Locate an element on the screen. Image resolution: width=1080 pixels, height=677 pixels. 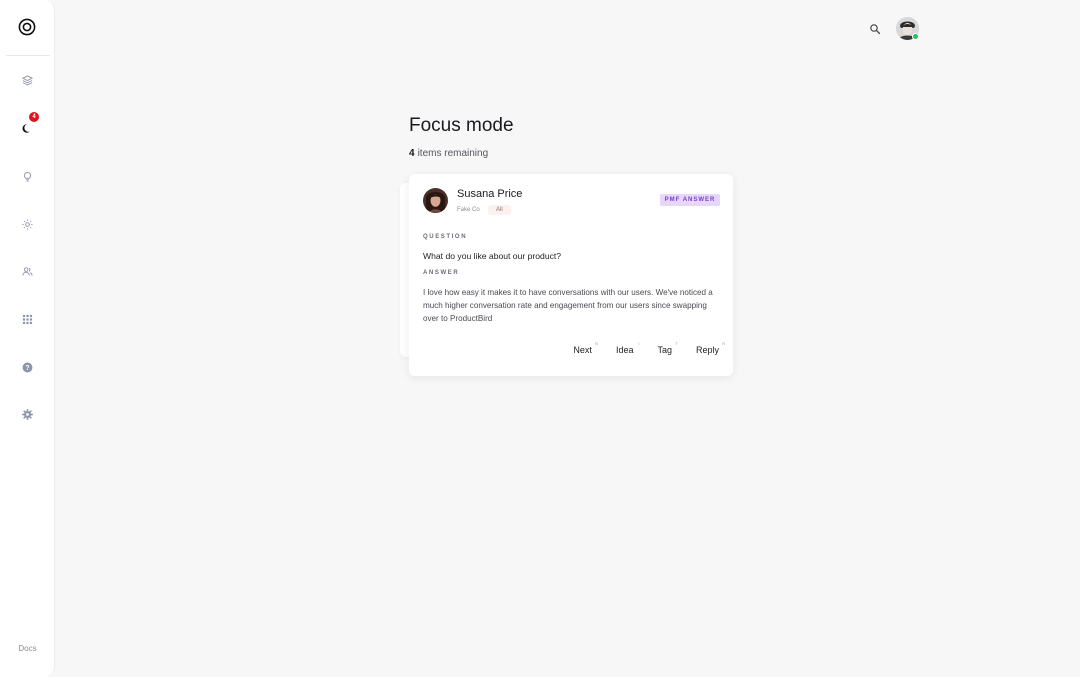
tag-shortcut-key: T is located at coordinates (676, 343).